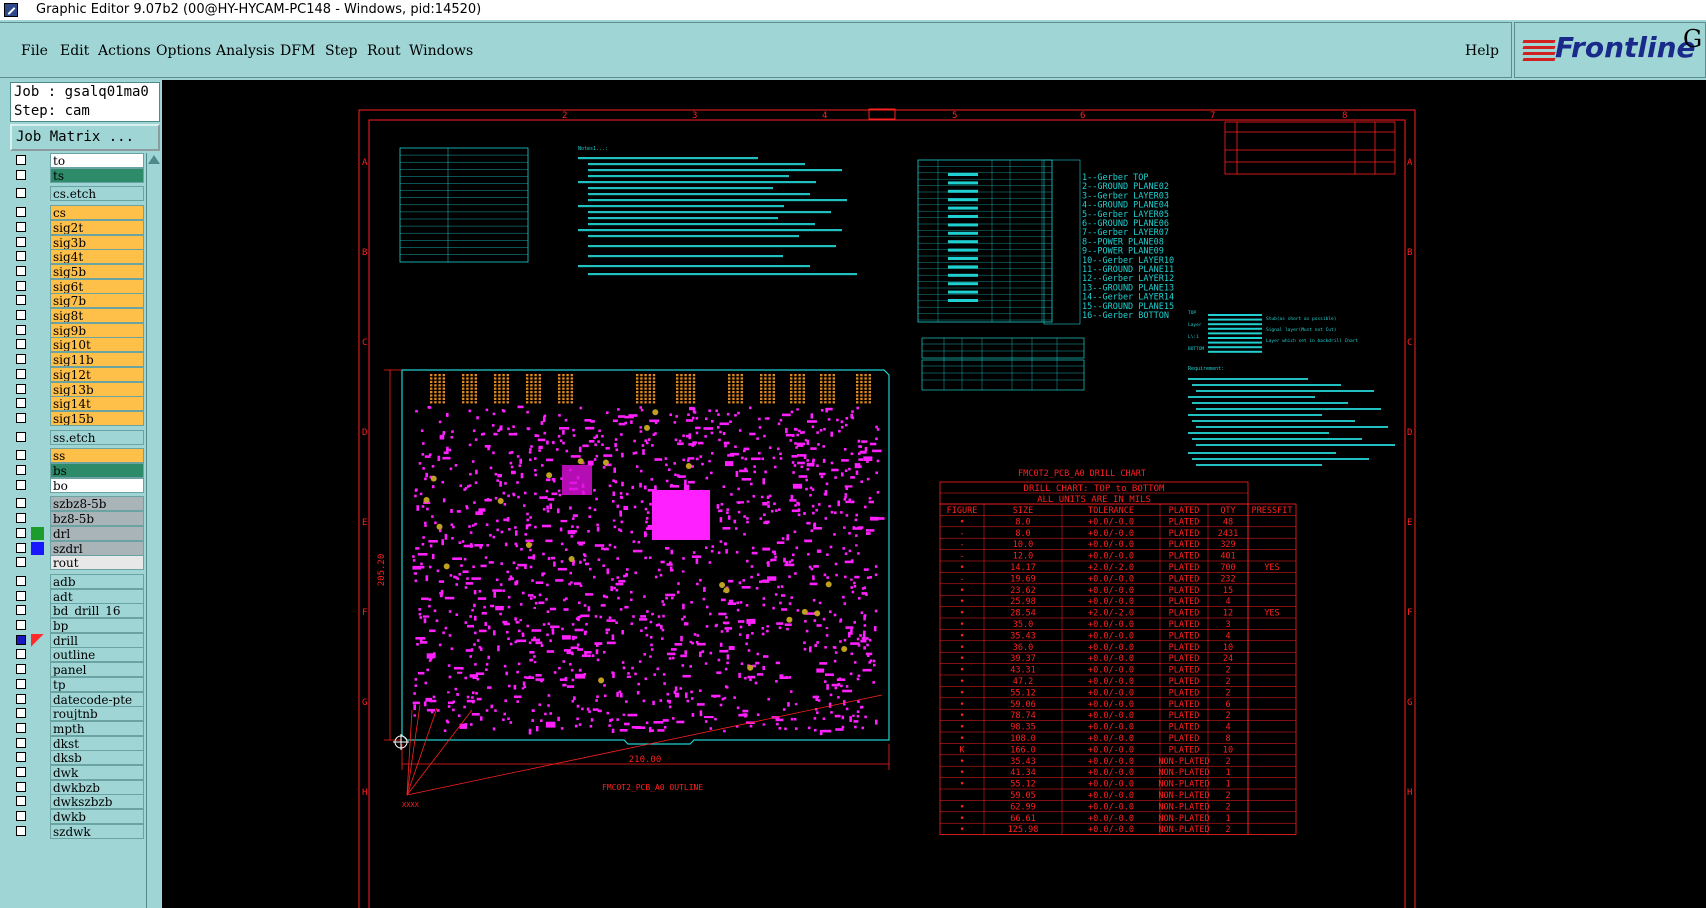  Describe the element at coordinates (97, 787) in the screenshot. I see `layer-name: dwkbzb` at that location.